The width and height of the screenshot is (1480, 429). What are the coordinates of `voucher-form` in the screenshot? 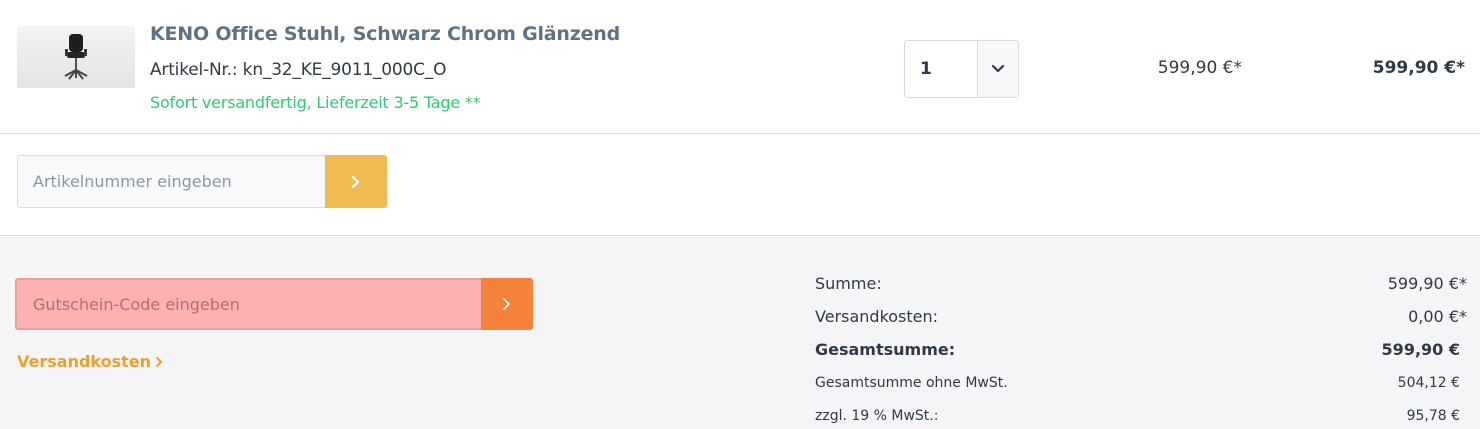 It's located at (274, 304).